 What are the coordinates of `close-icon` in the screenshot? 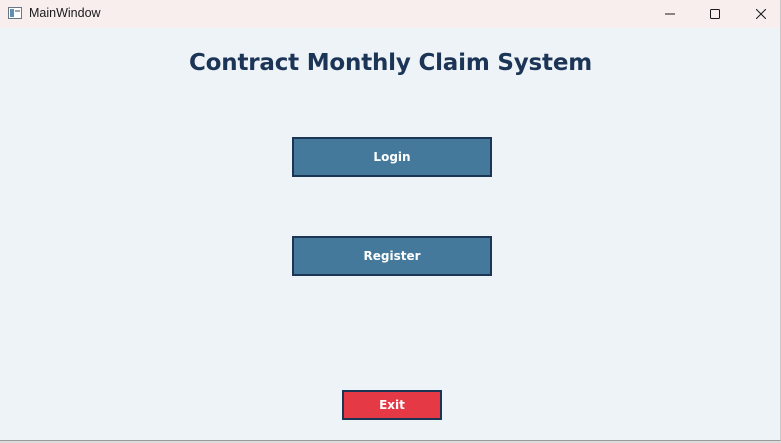 It's located at (761, 14).